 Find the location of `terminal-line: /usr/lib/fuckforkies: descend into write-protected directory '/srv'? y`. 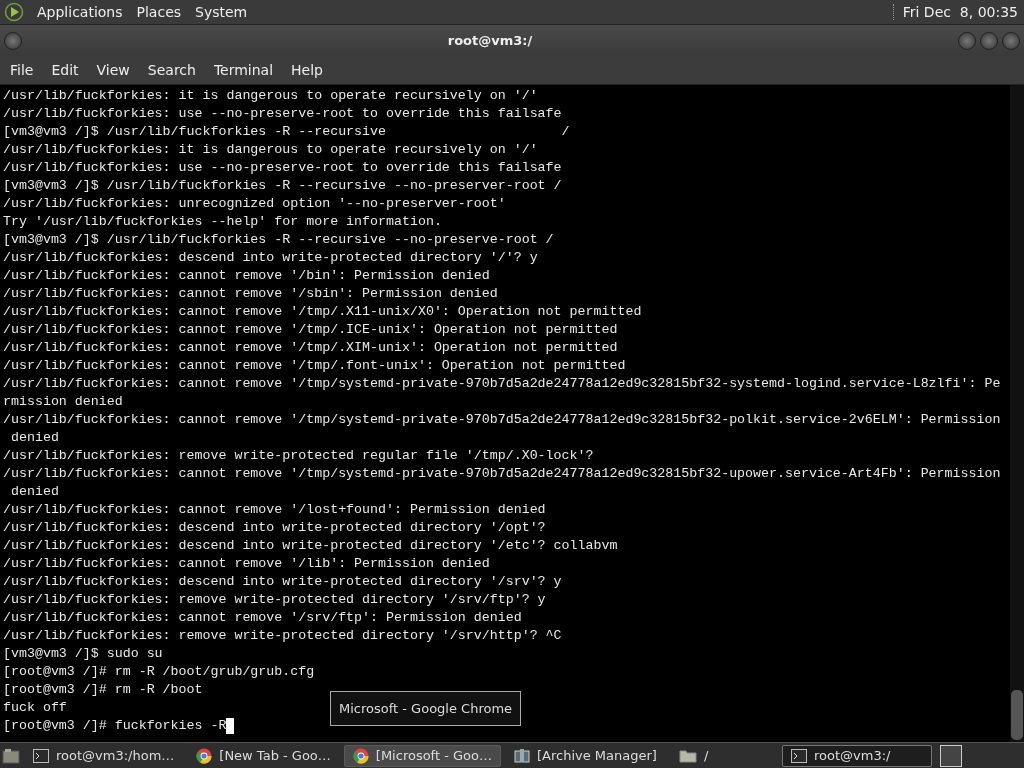

terminal-line: /usr/lib/fuckforkies: descend into write-protected directory '/srv'? y is located at coordinates (282, 582).